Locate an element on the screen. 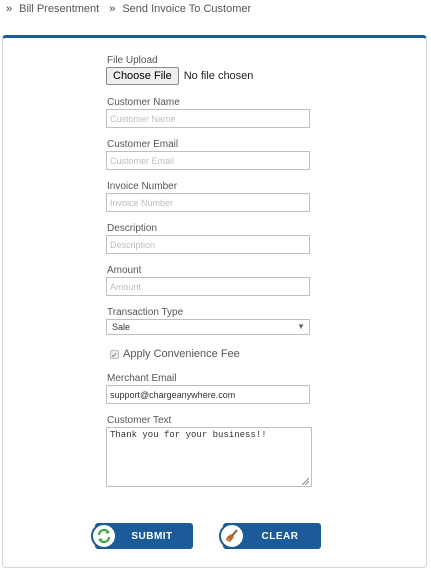 This screenshot has height=572, width=431. file-status-text: No file chosen is located at coordinates (218, 76).